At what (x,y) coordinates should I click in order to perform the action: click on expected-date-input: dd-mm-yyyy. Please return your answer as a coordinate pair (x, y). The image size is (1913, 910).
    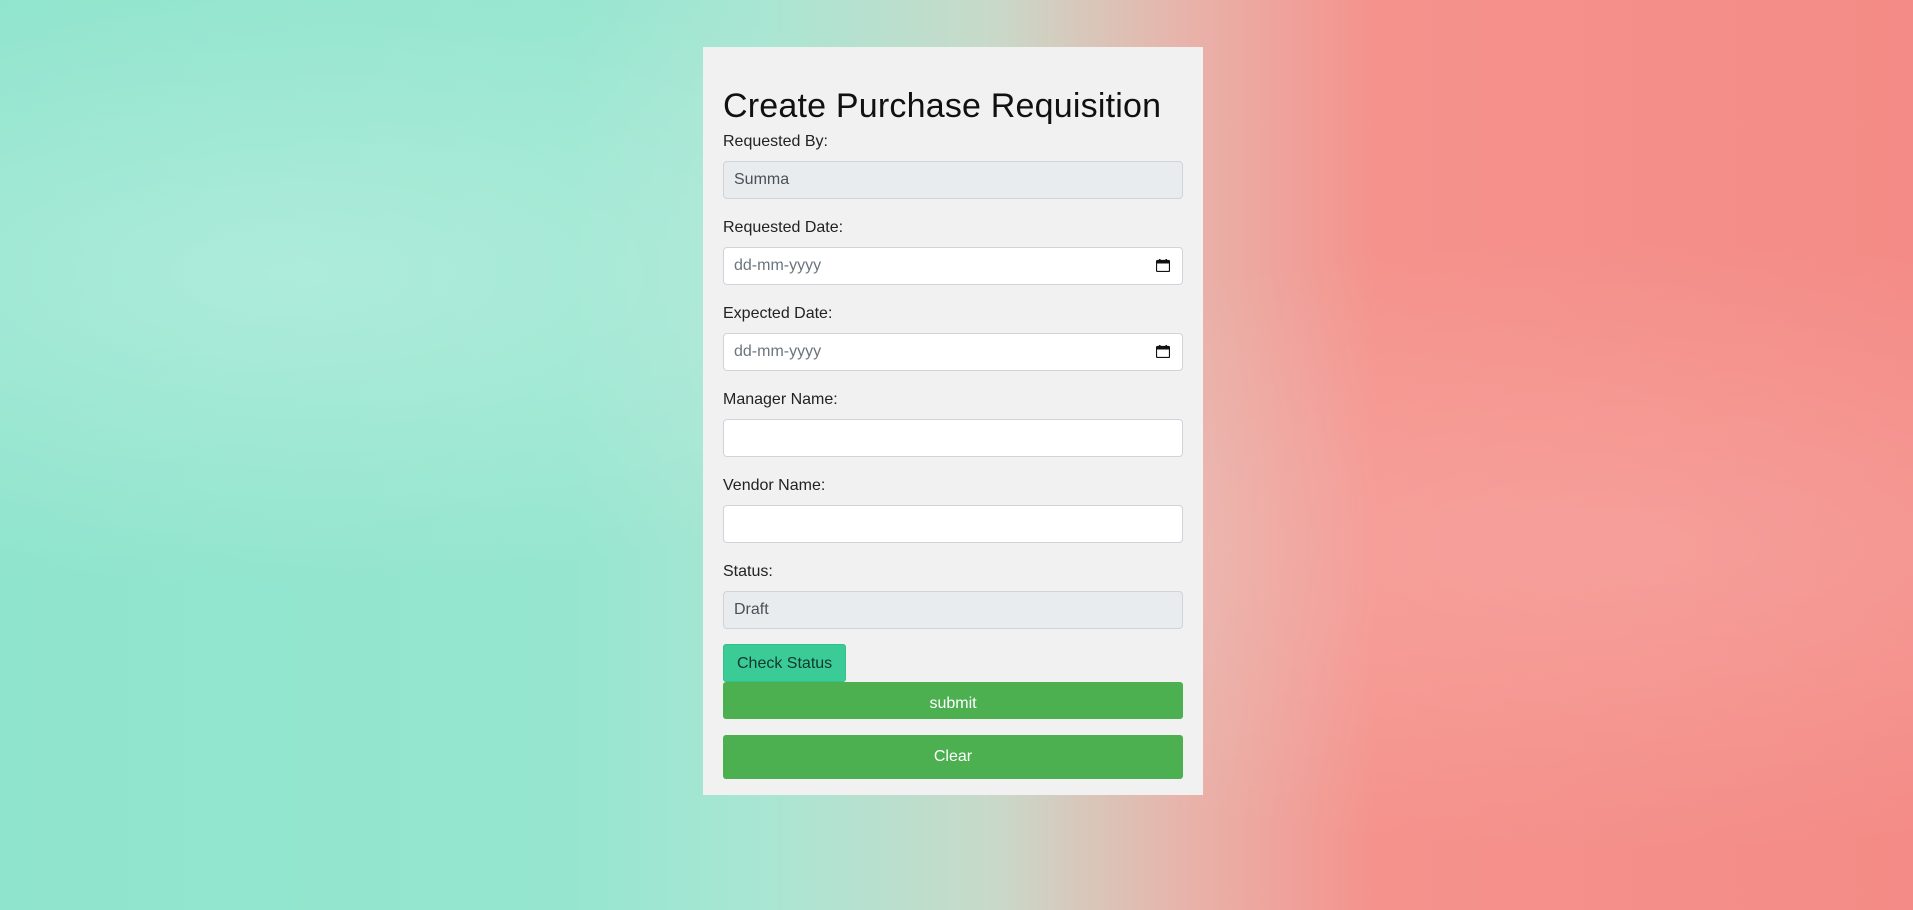
    Looking at the image, I should click on (953, 352).